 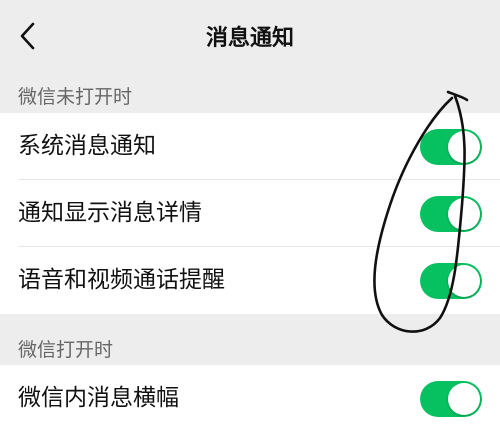 I want to click on section-header-app-open: 微信打开时, so click(x=66, y=350).